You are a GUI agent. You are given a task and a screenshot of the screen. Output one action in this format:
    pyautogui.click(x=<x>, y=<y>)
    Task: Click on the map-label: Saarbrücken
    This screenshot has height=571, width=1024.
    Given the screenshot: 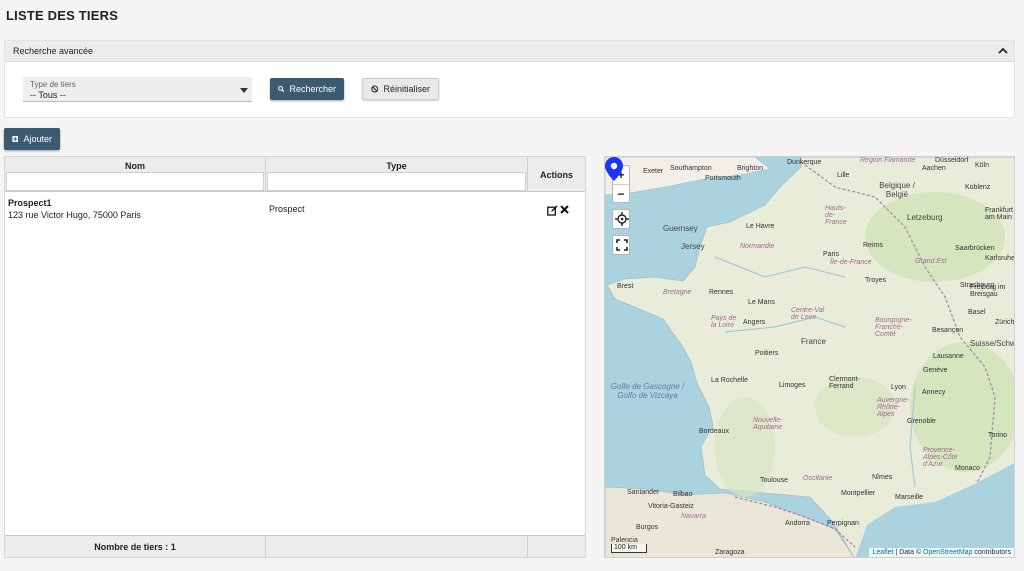 What is the action you would take?
    pyautogui.click(x=975, y=248)
    